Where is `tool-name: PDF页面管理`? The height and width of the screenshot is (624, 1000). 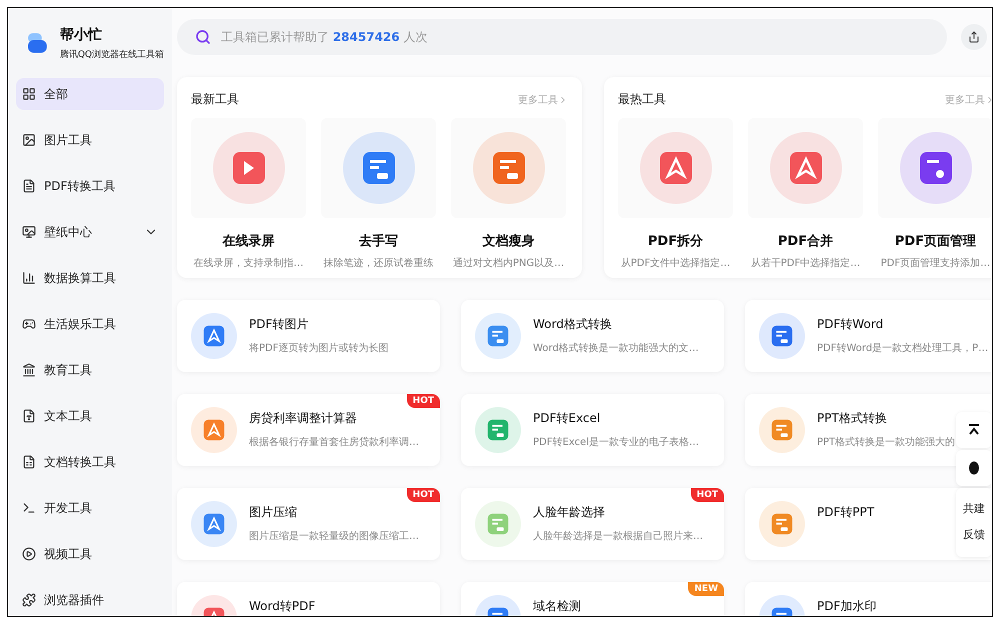
tool-name: PDF页面管理 is located at coordinates (935, 241).